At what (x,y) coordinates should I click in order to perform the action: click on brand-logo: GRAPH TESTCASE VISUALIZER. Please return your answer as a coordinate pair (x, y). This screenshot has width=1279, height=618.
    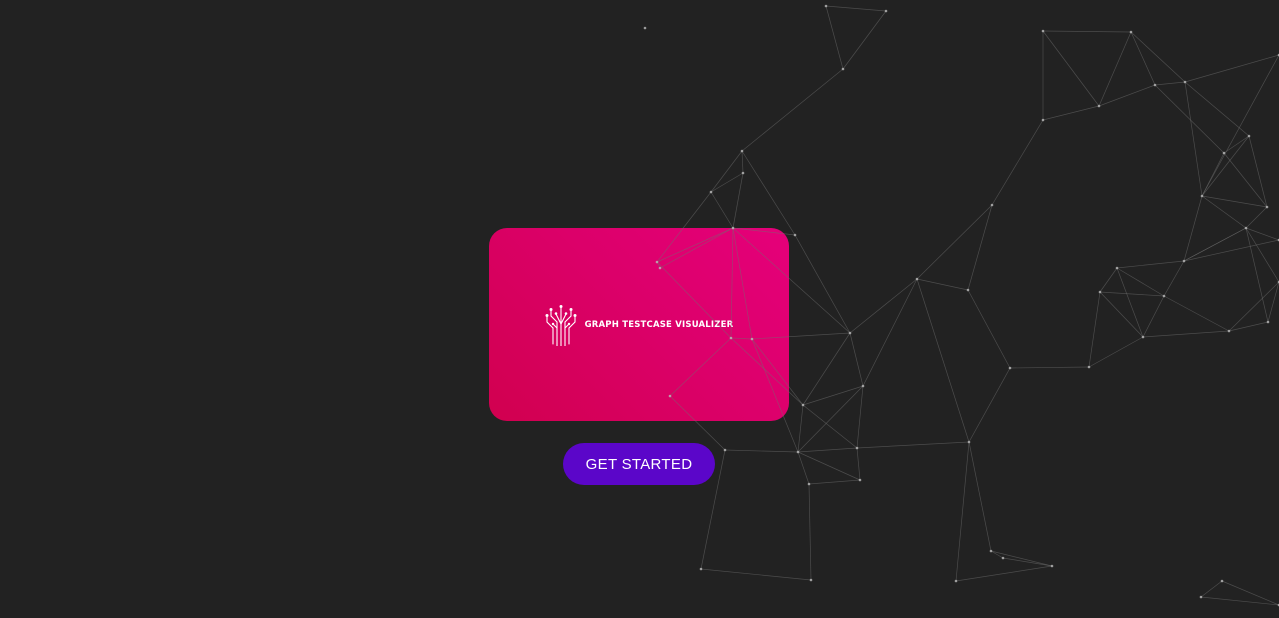
    Looking at the image, I should click on (639, 325).